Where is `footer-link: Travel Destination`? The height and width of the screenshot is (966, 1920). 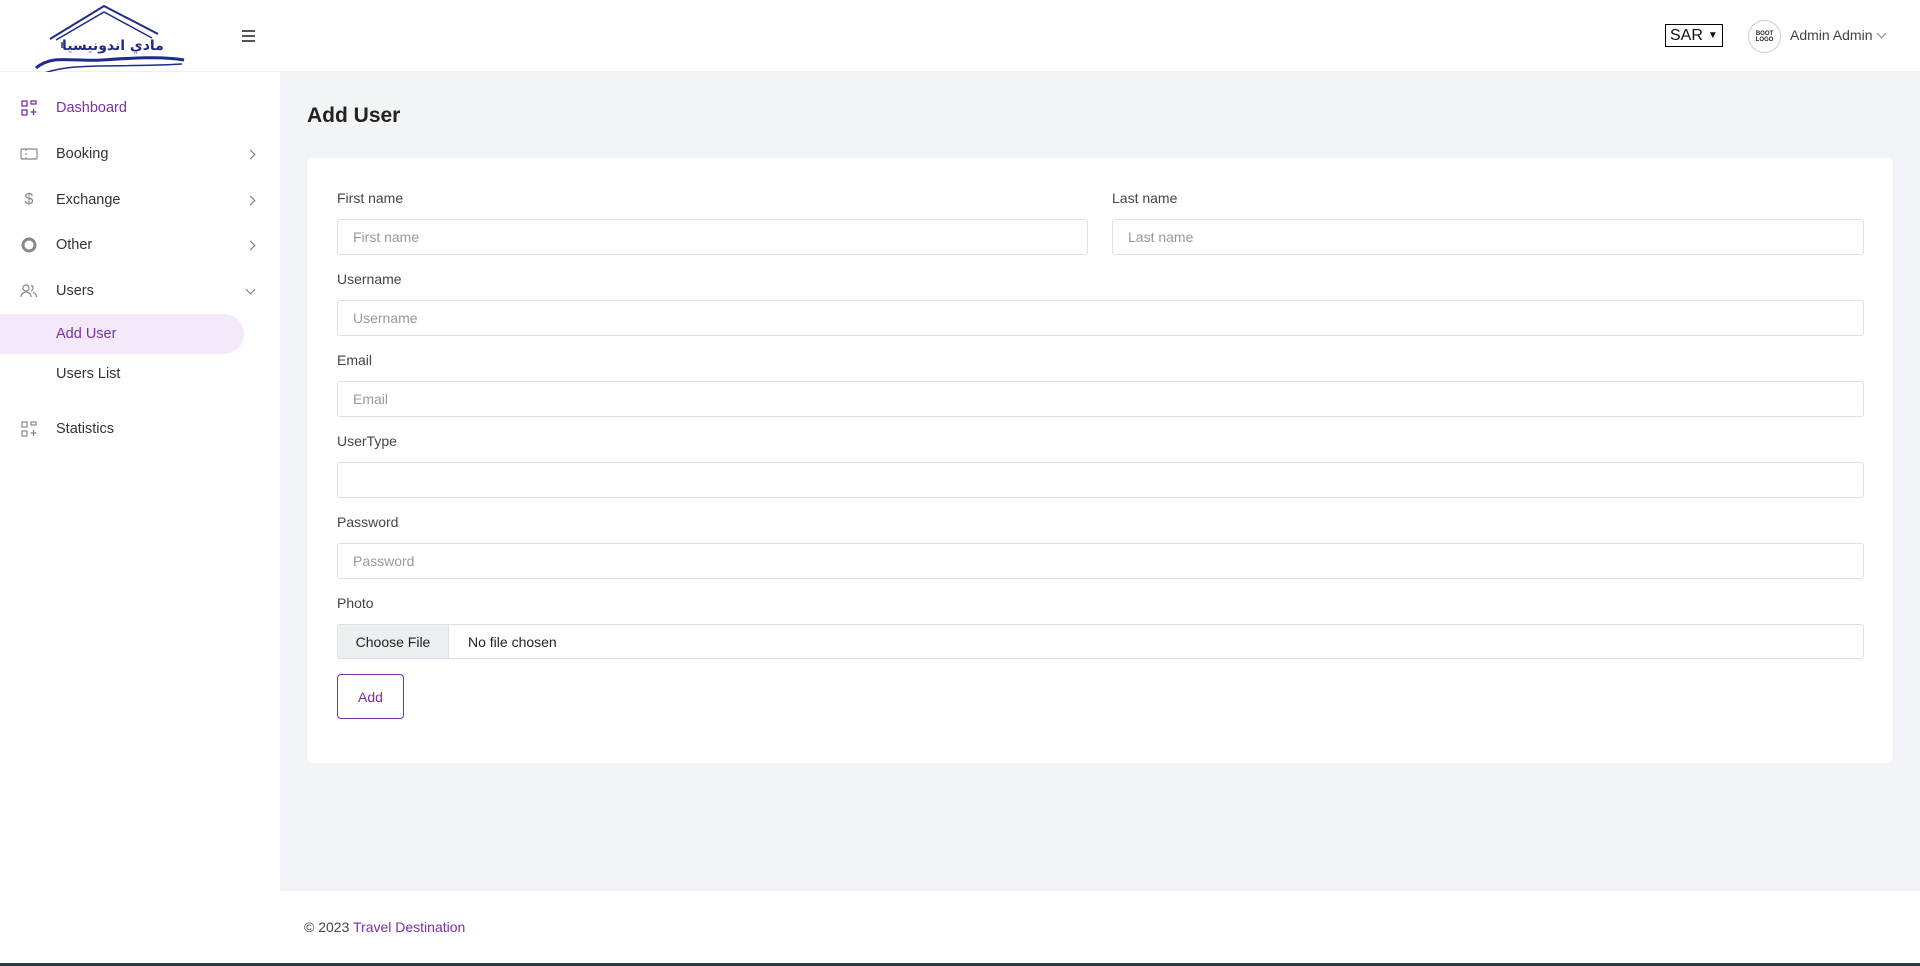
footer-link: Travel Destination is located at coordinates (409, 927).